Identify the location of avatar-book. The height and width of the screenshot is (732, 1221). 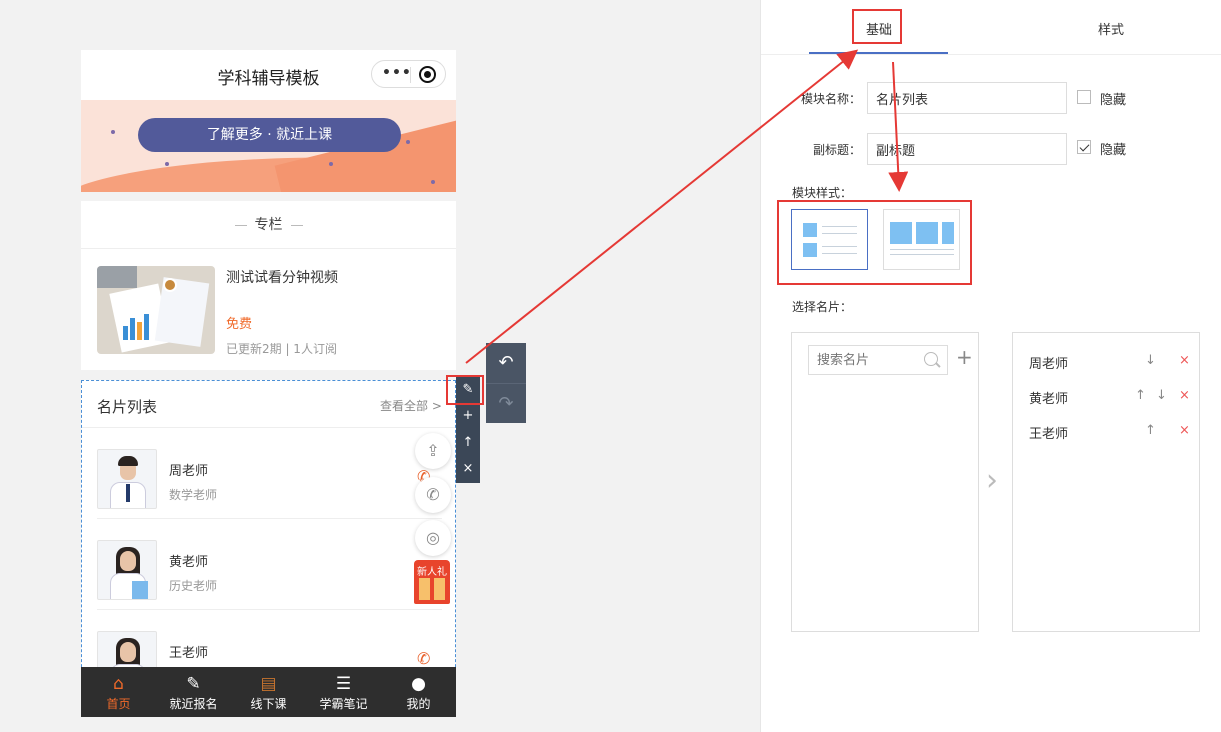
(140, 590).